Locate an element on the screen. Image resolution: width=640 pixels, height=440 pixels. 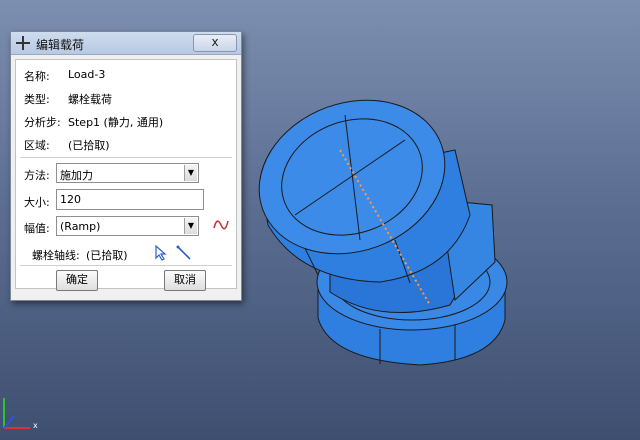
create-amplitude-icon is located at coordinates (221, 225).